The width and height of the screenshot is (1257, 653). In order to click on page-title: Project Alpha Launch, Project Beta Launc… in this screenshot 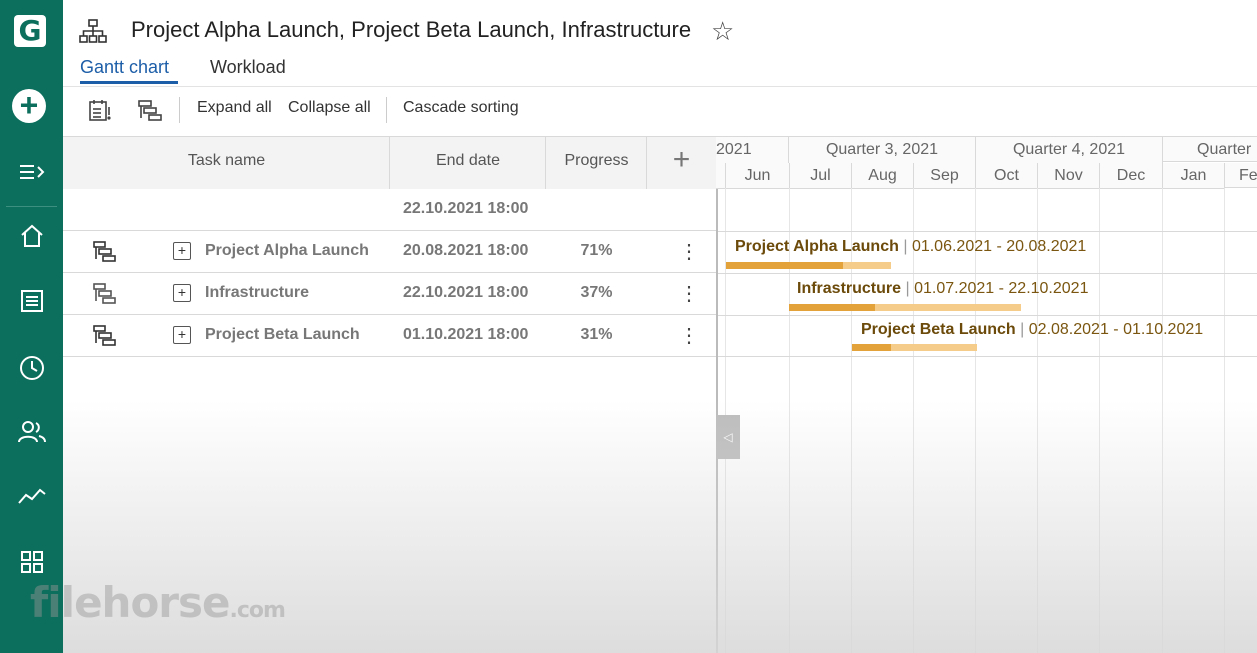, I will do `click(411, 29)`.